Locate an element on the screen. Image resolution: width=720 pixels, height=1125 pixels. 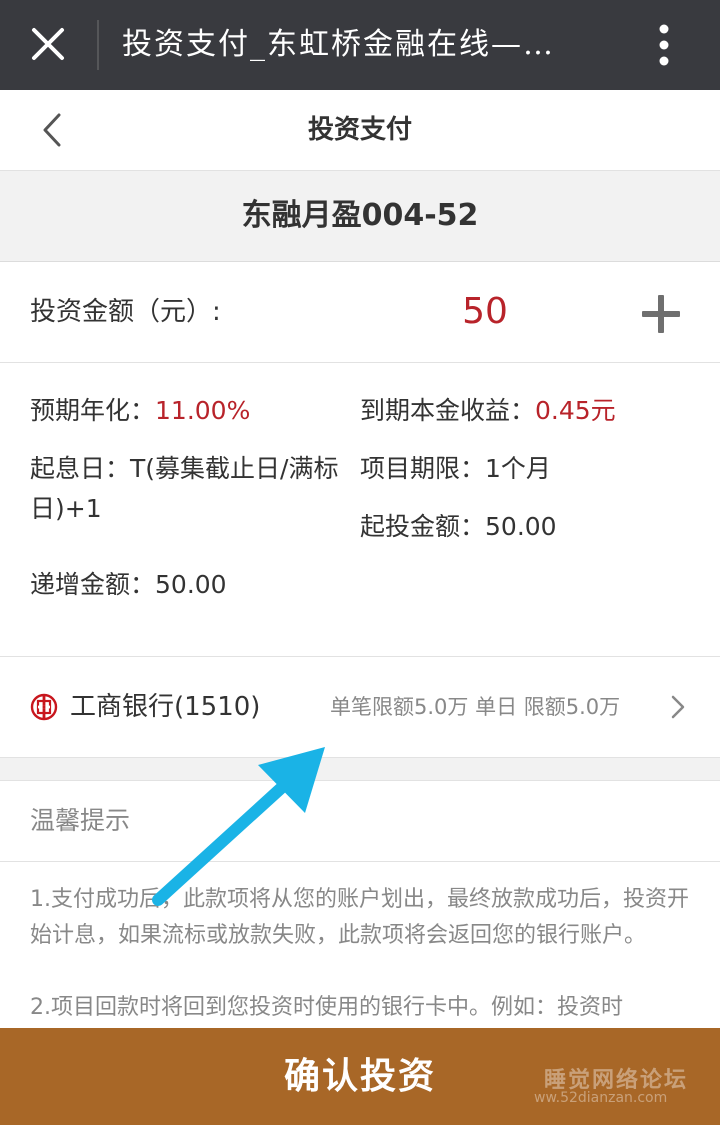
bank-name: 工商银行(1510) is located at coordinates (165, 707).